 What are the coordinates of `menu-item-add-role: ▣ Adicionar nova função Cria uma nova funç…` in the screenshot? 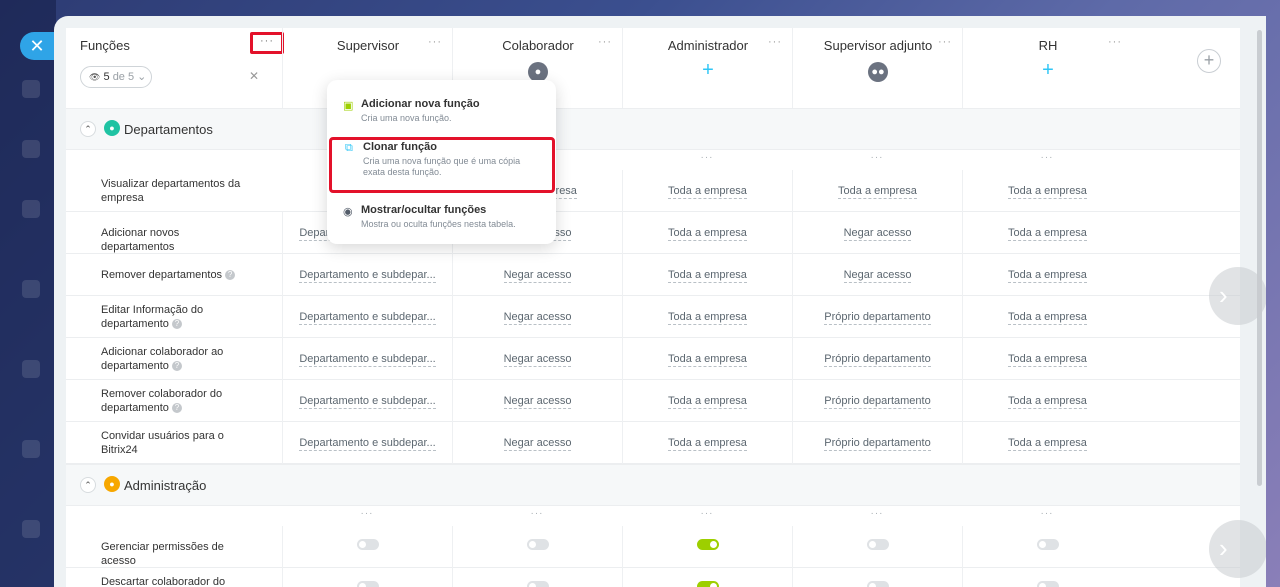 It's located at (441, 116).